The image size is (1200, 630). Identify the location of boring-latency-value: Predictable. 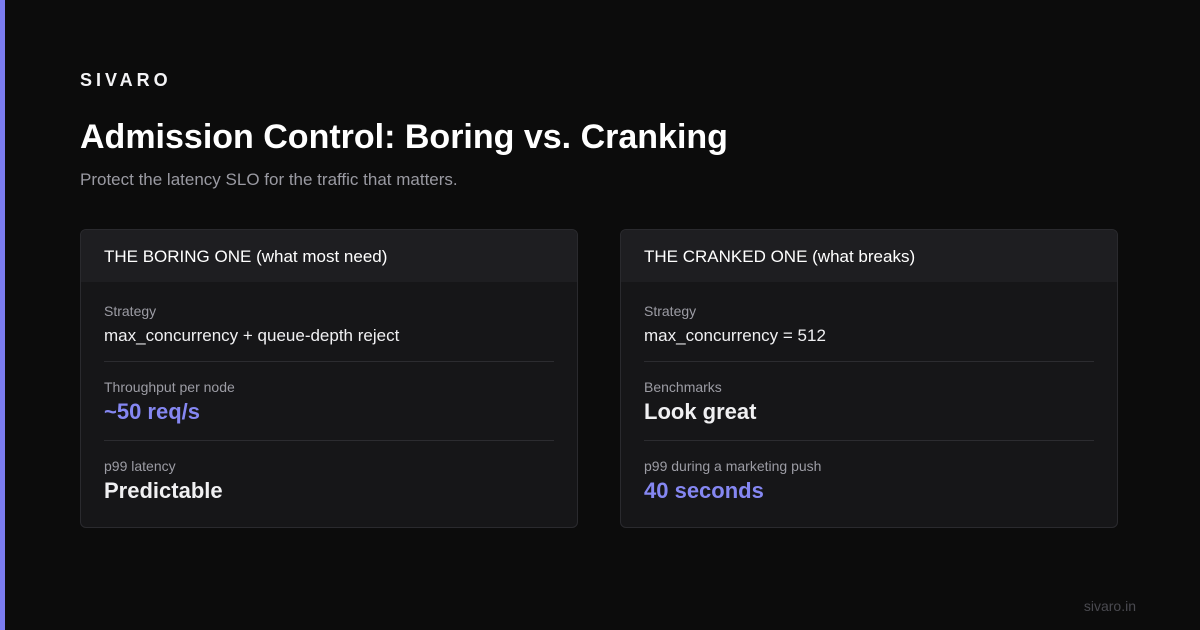
(163, 490).